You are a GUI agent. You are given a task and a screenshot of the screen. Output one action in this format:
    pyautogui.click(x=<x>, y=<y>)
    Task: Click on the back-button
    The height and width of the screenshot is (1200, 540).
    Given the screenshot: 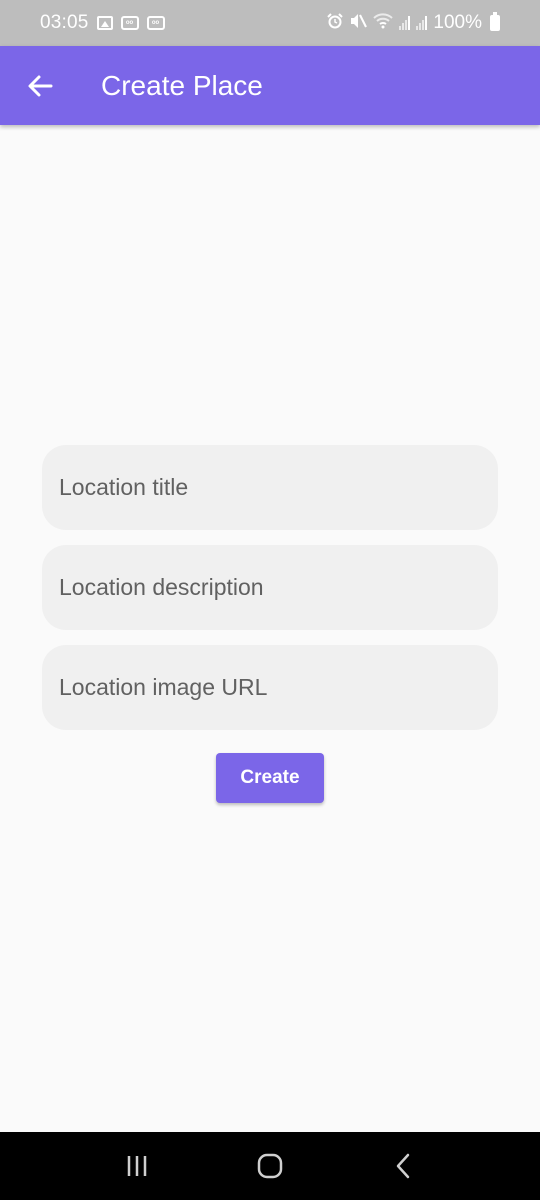 What is the action you would take?
    pyautogui.click(x=40, y=85)
    